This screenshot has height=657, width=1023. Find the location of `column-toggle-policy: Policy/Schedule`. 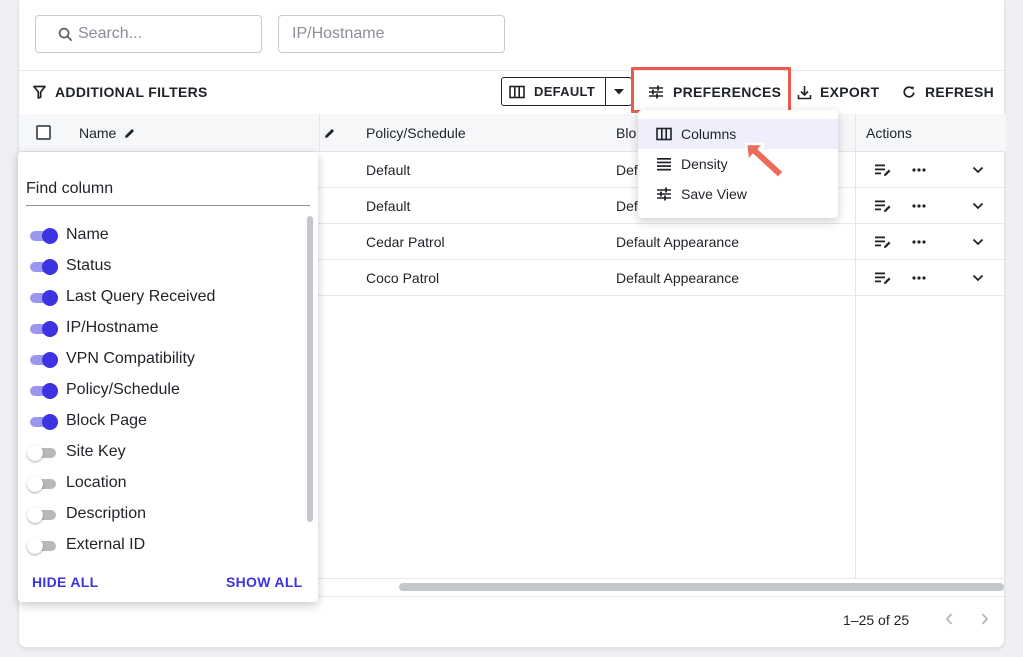

column-toggle-policy: Policy/Schedule is located at coordinates (168, 389).